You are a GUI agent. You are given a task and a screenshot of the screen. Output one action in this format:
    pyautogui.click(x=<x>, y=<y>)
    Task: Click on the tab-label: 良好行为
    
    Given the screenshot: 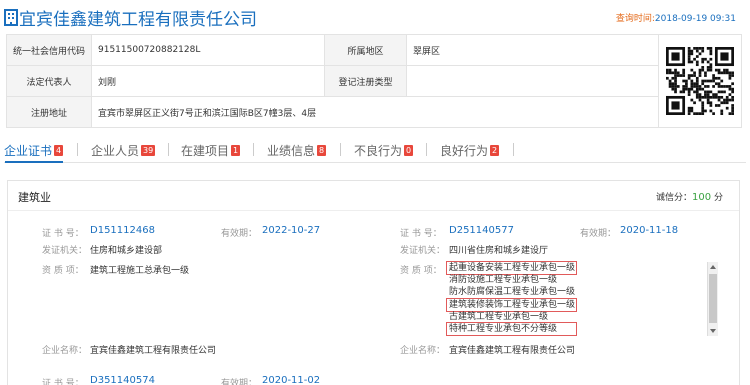 What is the action you would take?
    pyautogui.click(x=464, y=150)
    